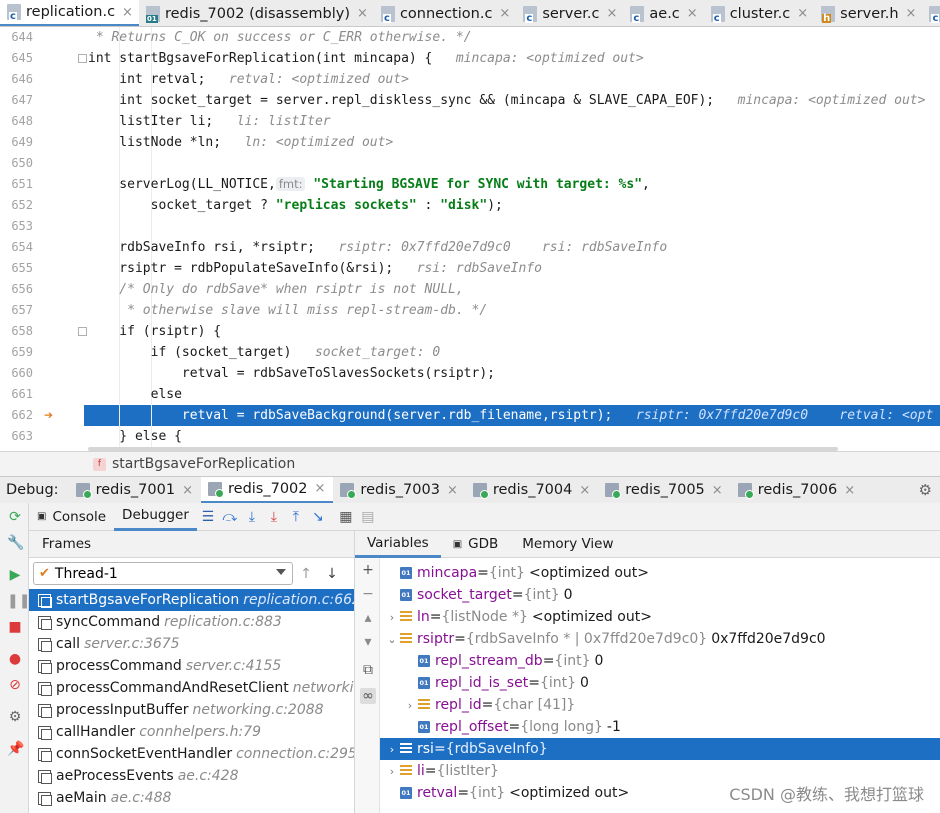 The width and height of the screenshot is (940, 813). Describe the element at coordinates (470, 121) in the screenshot. I see `code-line: 648 listIter li; li: listIter` at that location.